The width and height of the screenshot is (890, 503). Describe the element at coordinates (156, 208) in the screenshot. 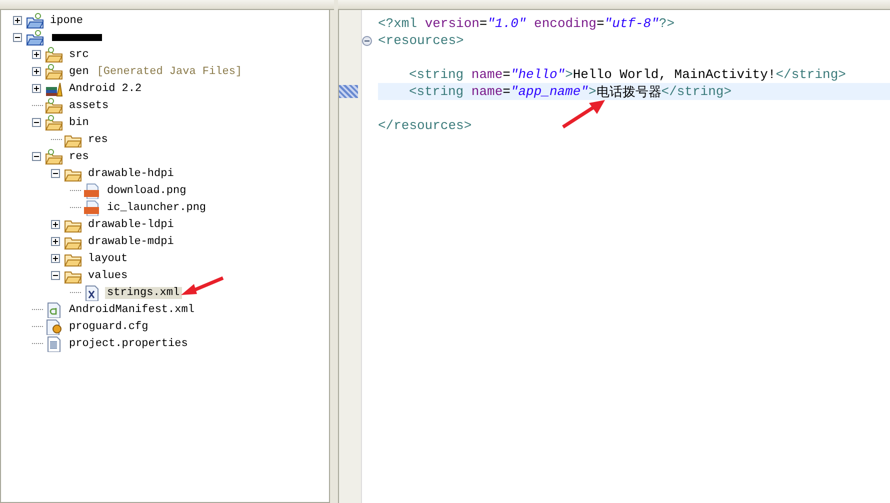

I see `tree-item: ic_launcher.png` at that location.